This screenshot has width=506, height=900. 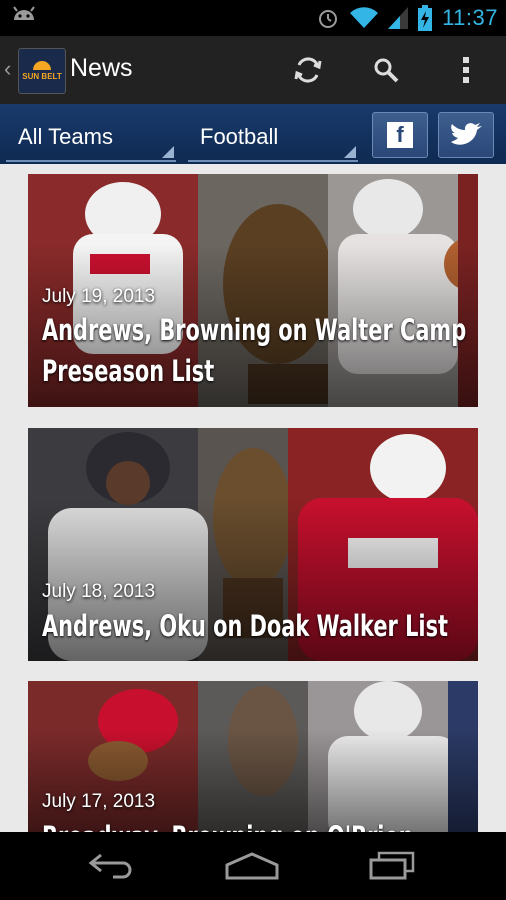 What do you see at coordinates (425, 18) in the screenshot?
I see `battery-charging-icon` at bounding box center [425, 18].